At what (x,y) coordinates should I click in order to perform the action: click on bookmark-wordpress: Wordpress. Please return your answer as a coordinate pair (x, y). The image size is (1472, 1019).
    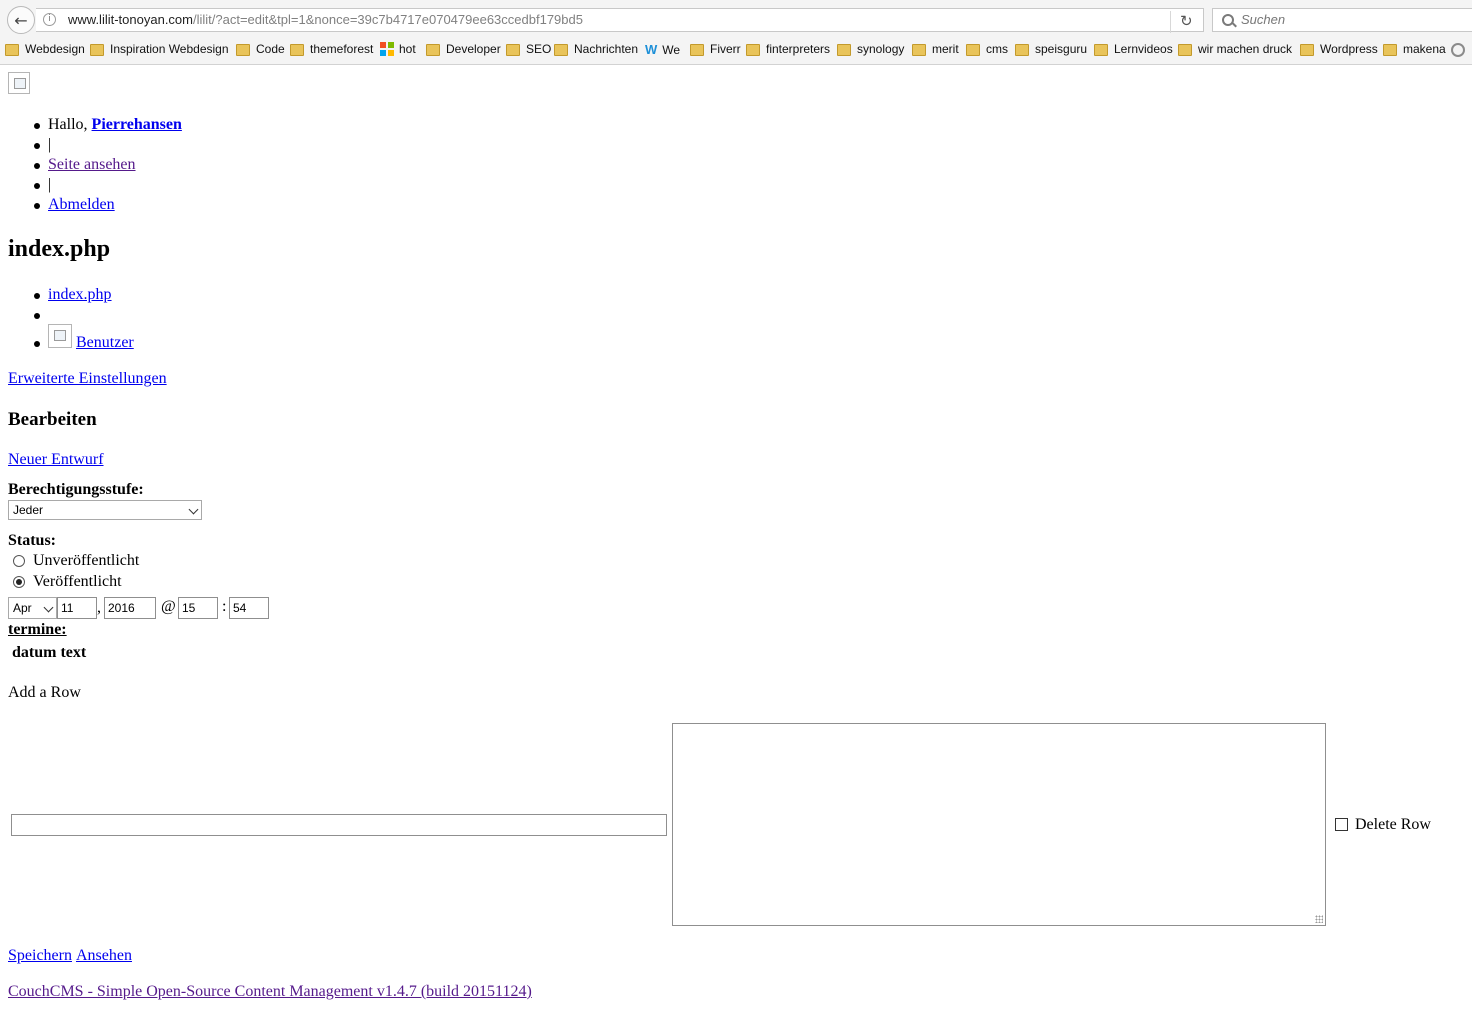
    Looking at the image, I should click on (1339, 49).